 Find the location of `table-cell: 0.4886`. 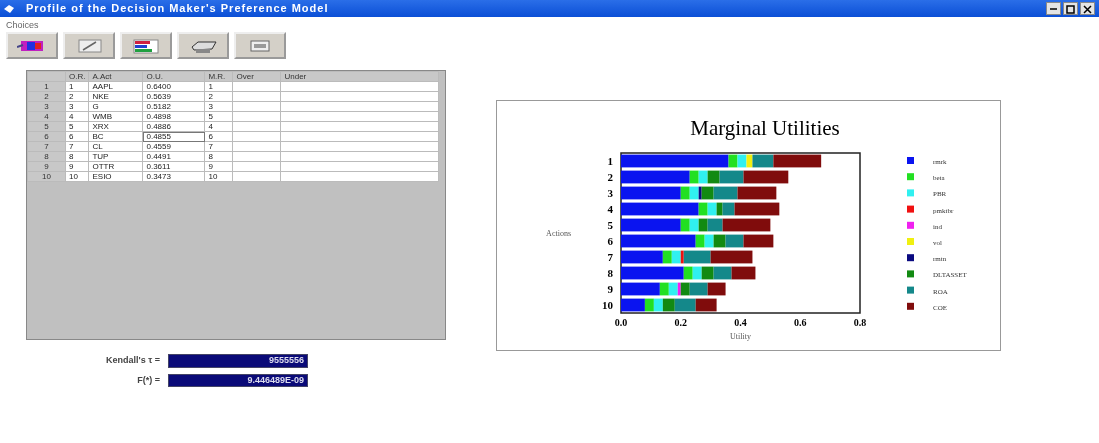

table-cell: 0.4886 is located at coordinates (173, 126).